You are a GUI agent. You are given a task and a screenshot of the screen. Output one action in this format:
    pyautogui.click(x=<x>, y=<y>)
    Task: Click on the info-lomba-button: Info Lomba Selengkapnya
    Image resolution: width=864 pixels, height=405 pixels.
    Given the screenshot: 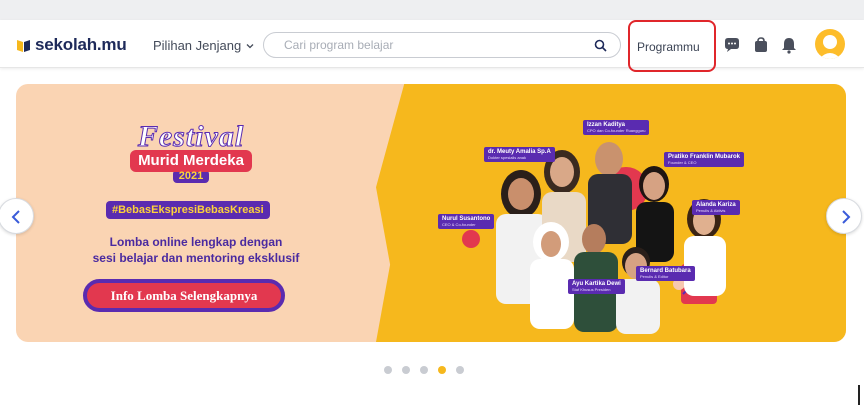 What is the action you would take?
    pyautogui.click(x=184, y=295)
    